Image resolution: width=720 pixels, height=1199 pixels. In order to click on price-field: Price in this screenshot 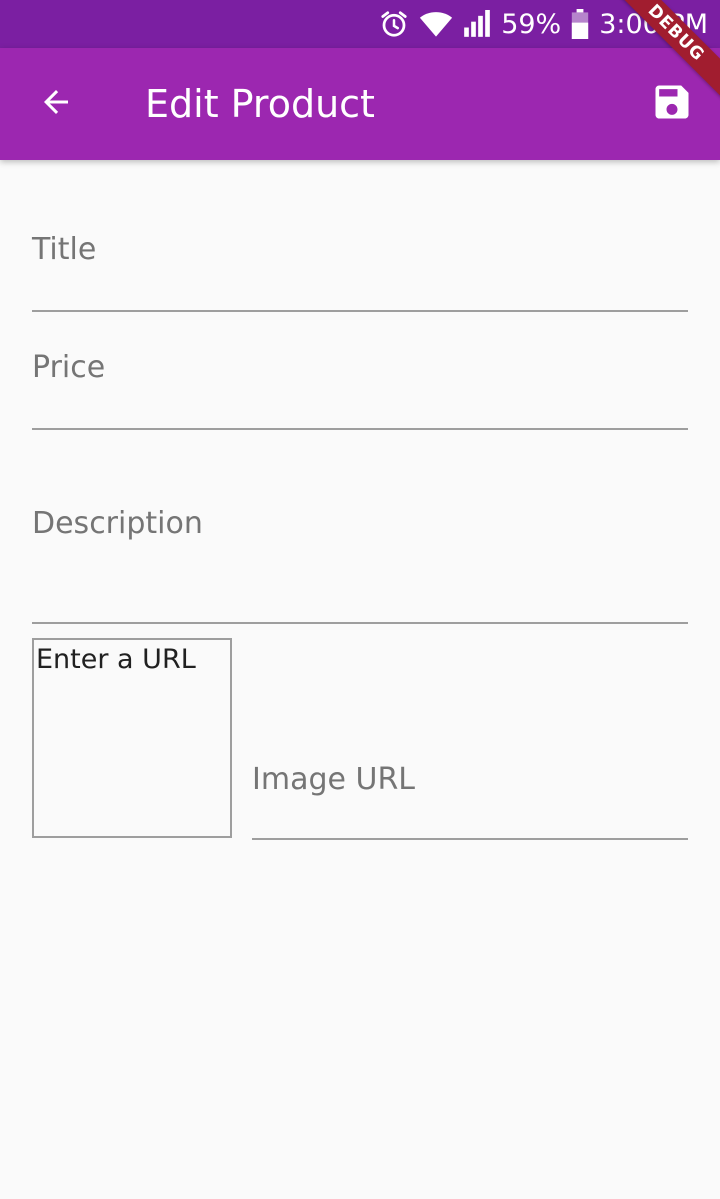, I will do `click(360, 384)`.